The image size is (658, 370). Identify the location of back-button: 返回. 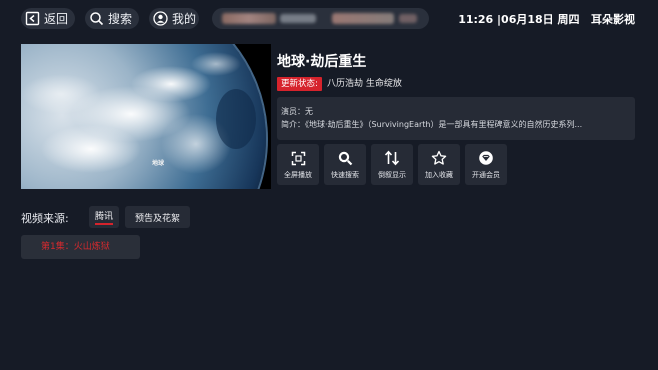
(48, 18).